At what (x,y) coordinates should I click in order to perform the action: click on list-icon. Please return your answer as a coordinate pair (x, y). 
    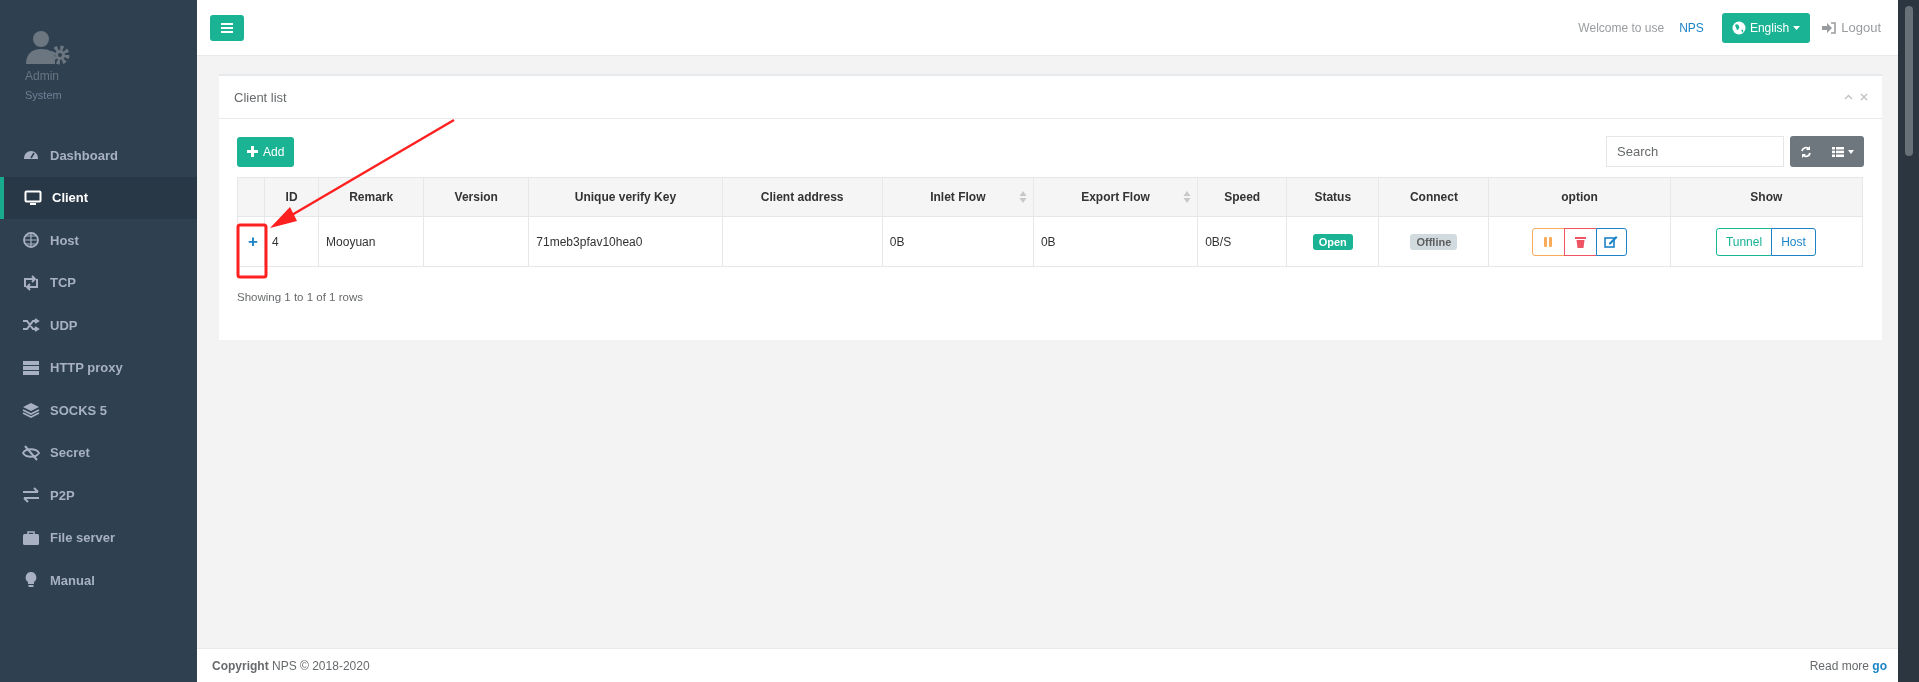
    Looking at the image, I should click on (1838, 151).